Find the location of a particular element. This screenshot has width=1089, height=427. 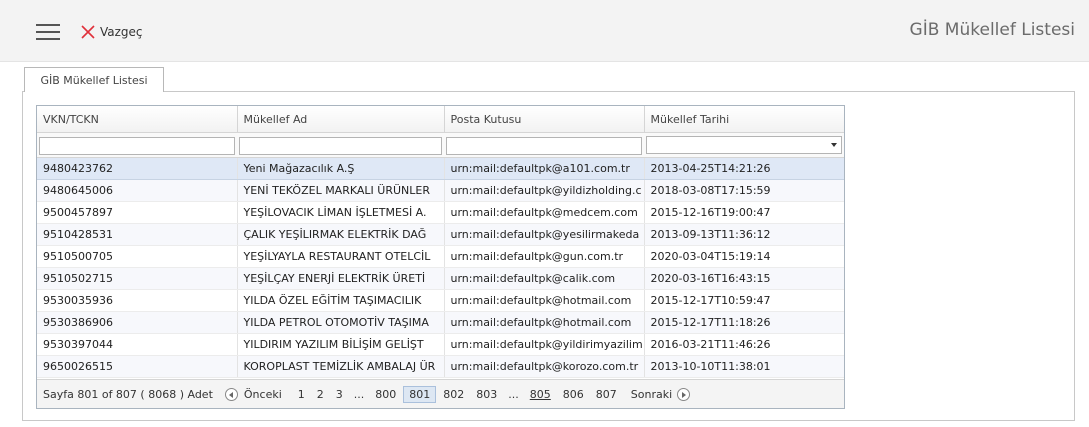

page-number-button: 807 is located at coordinates (606, 394).